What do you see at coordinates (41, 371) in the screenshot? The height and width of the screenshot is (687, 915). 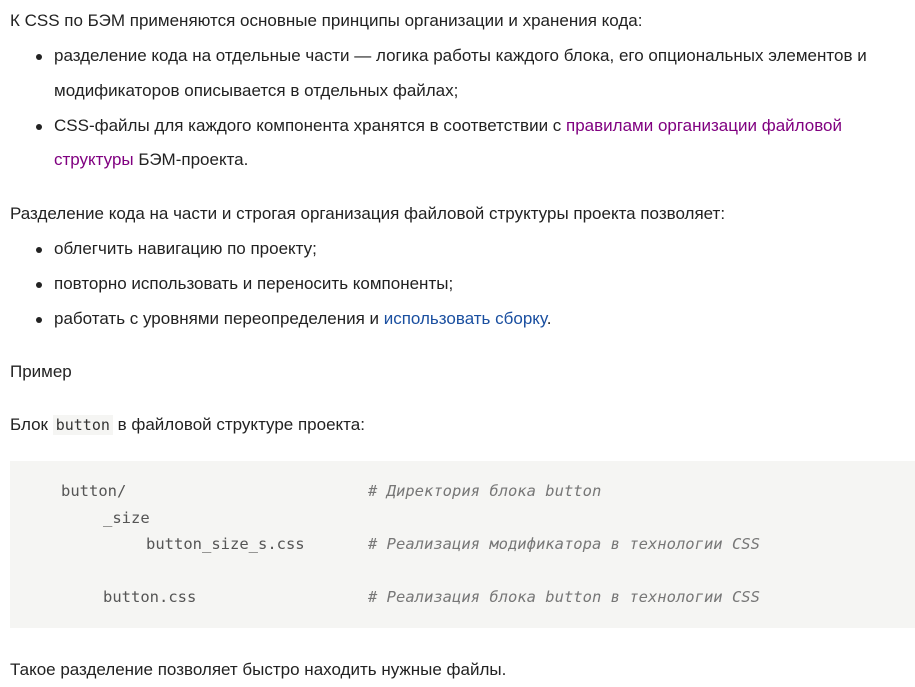 I see `example-heading: Пример` at bounding box center [41, 371].